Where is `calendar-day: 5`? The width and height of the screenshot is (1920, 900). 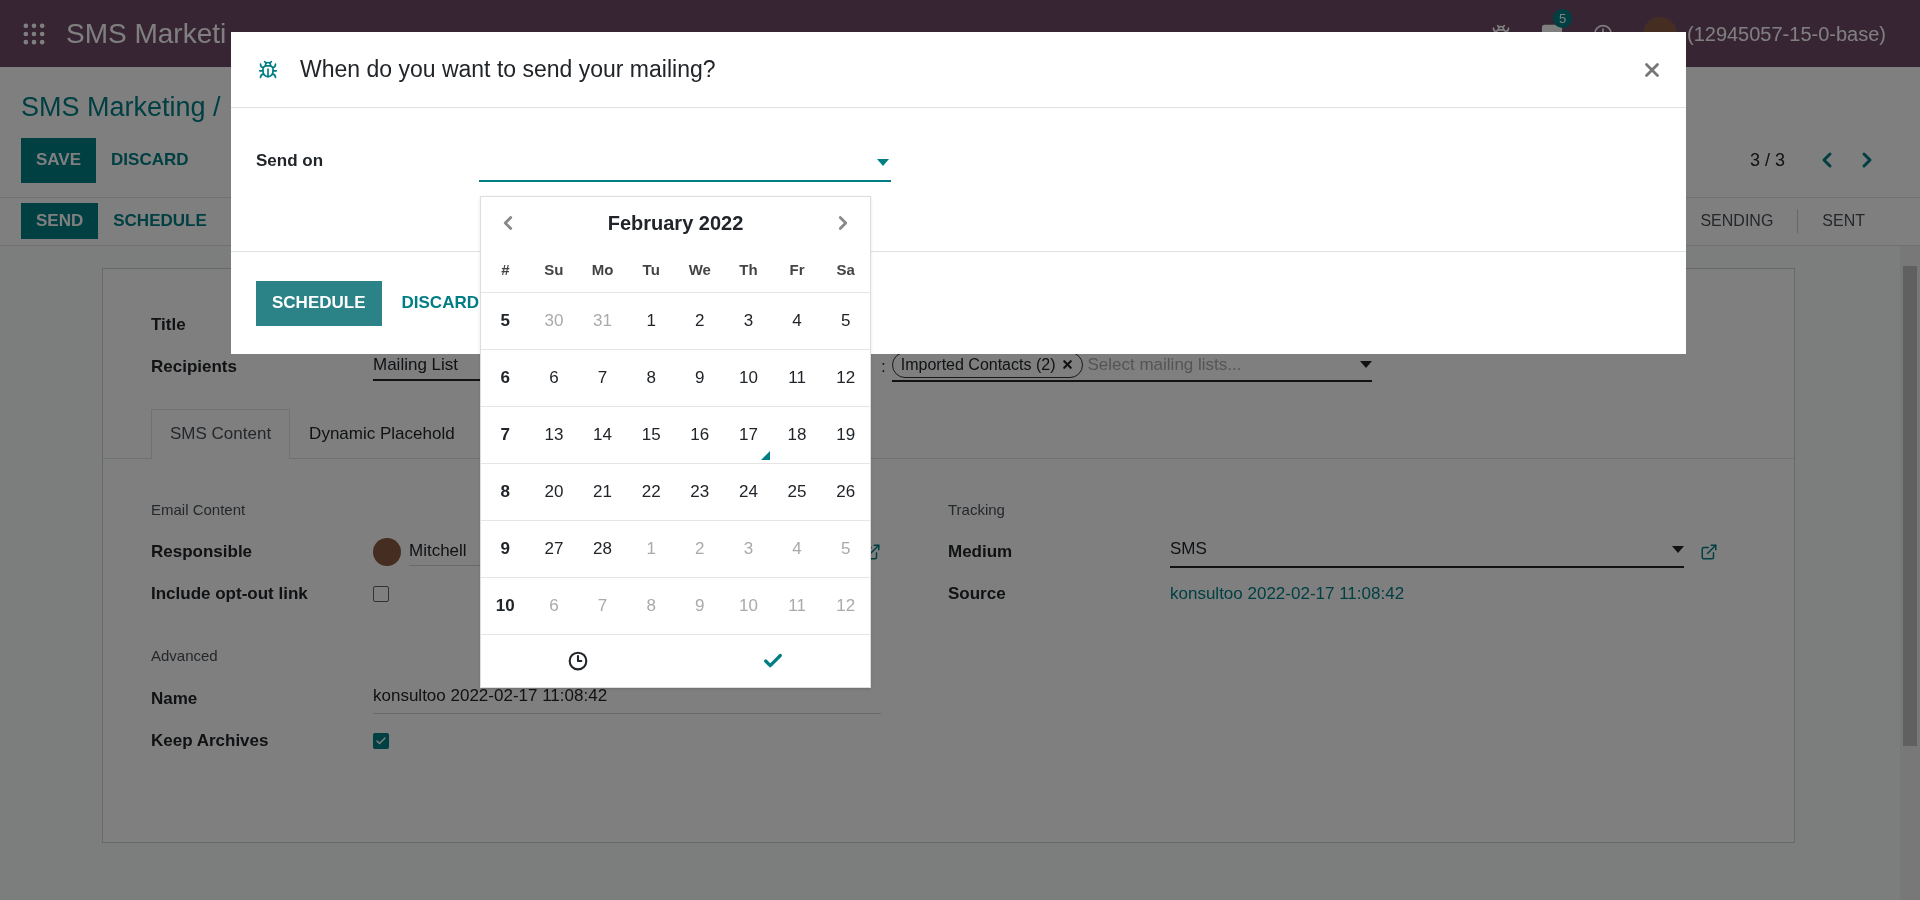
calendar-day: 5 is located at coordinates (845, 321).